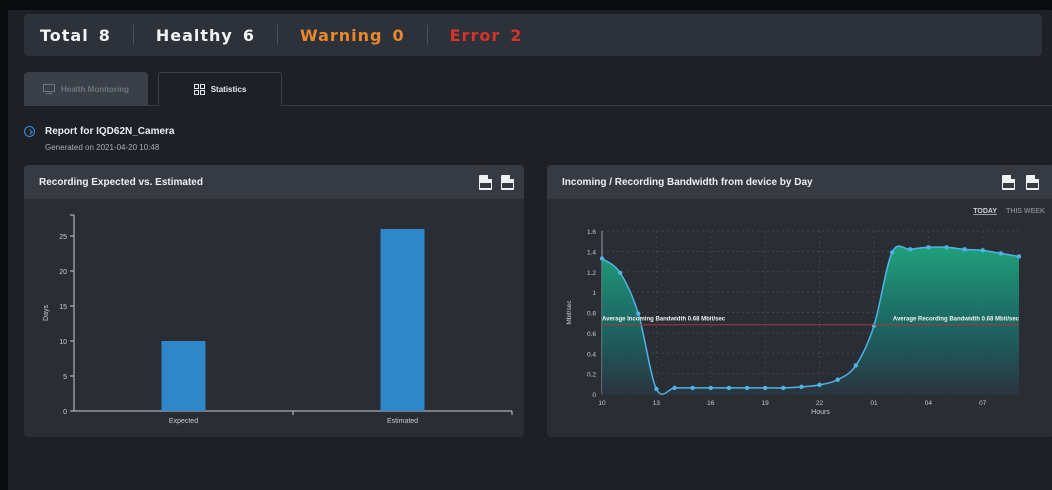 The image size is (1052, 490). Describe the element at coordinates (63, 307) in the screenshot. I see `y-tick-label: 15` at that location.